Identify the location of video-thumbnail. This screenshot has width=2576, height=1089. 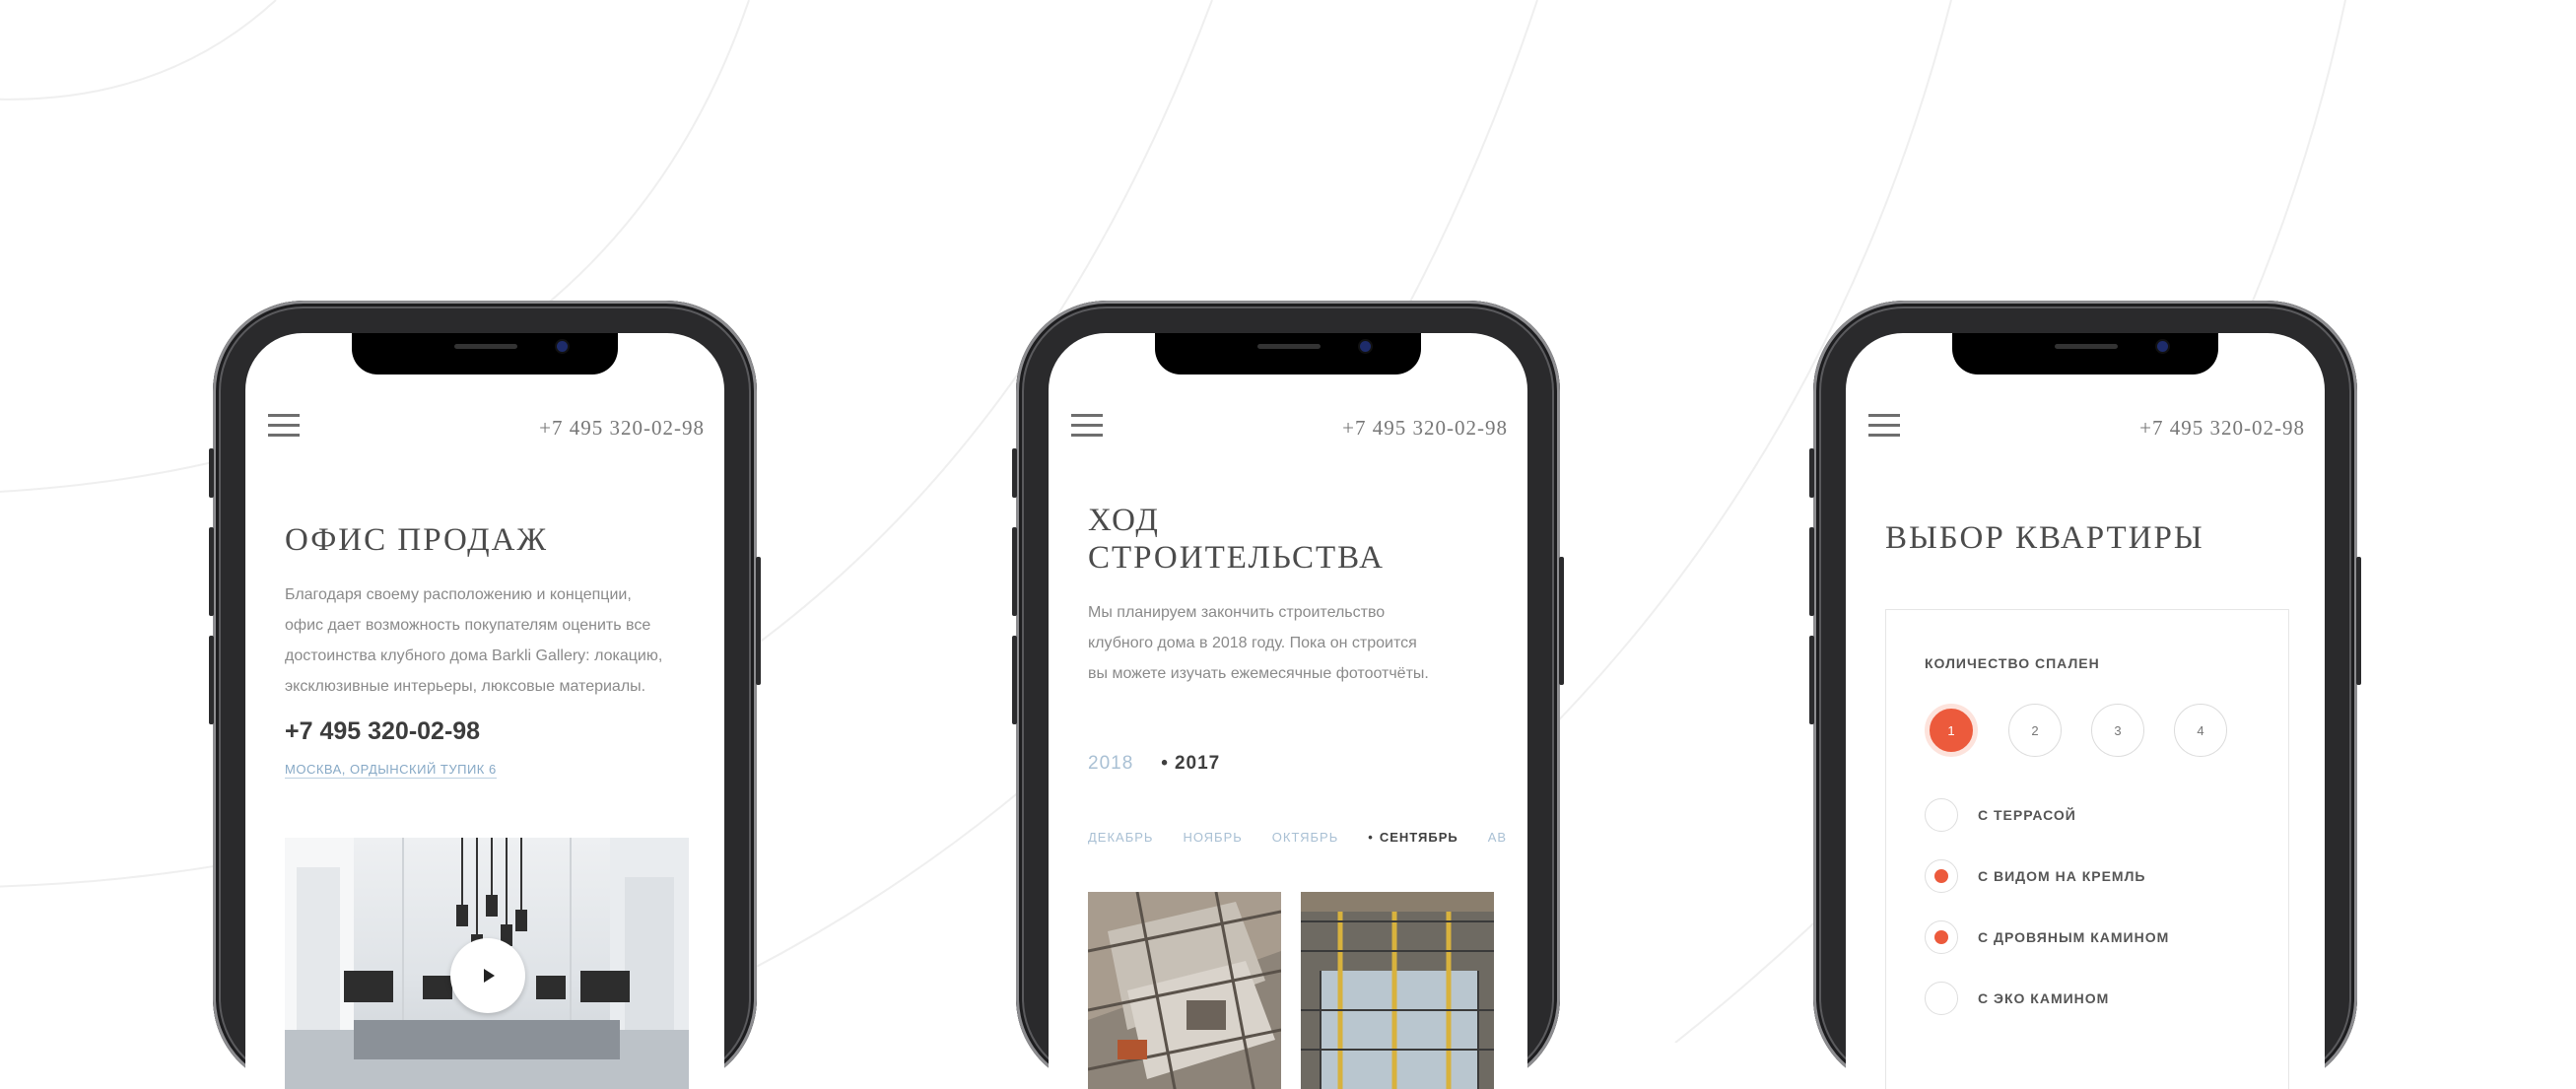
(487, 964).